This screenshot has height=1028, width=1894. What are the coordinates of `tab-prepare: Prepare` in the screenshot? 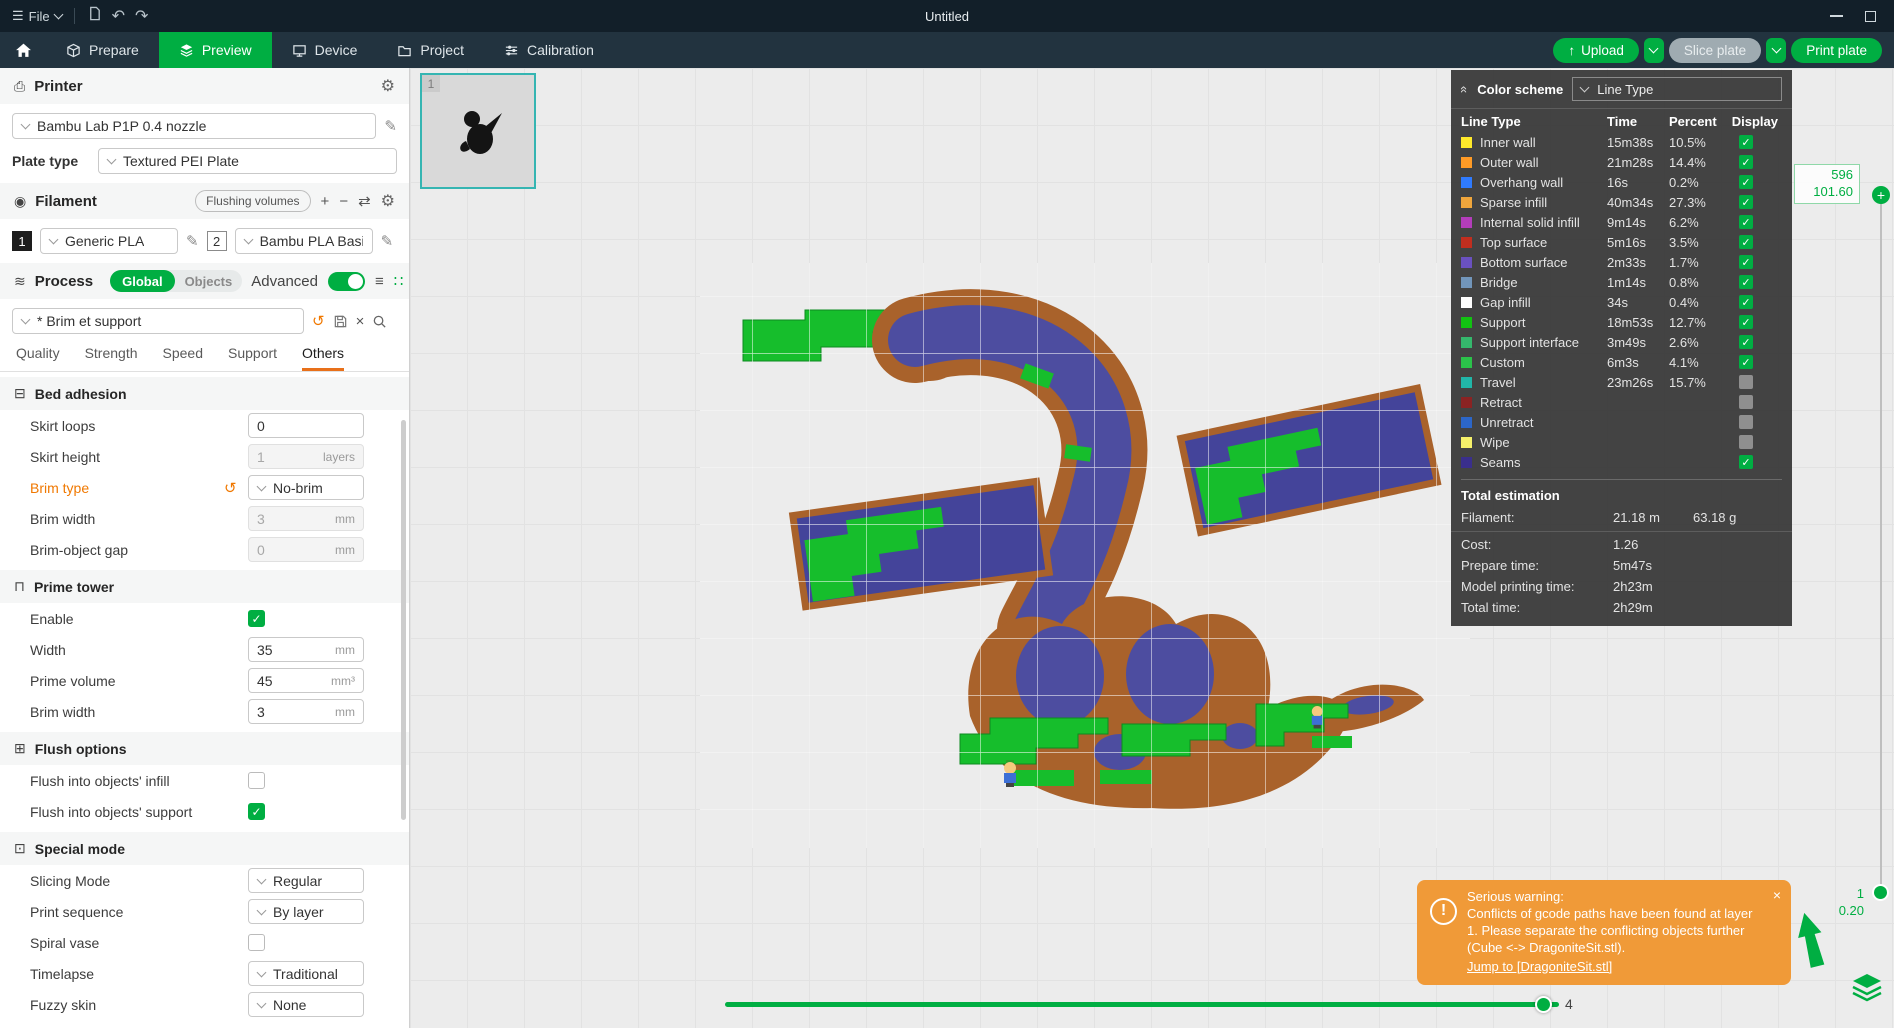 It's located at (102, 50).